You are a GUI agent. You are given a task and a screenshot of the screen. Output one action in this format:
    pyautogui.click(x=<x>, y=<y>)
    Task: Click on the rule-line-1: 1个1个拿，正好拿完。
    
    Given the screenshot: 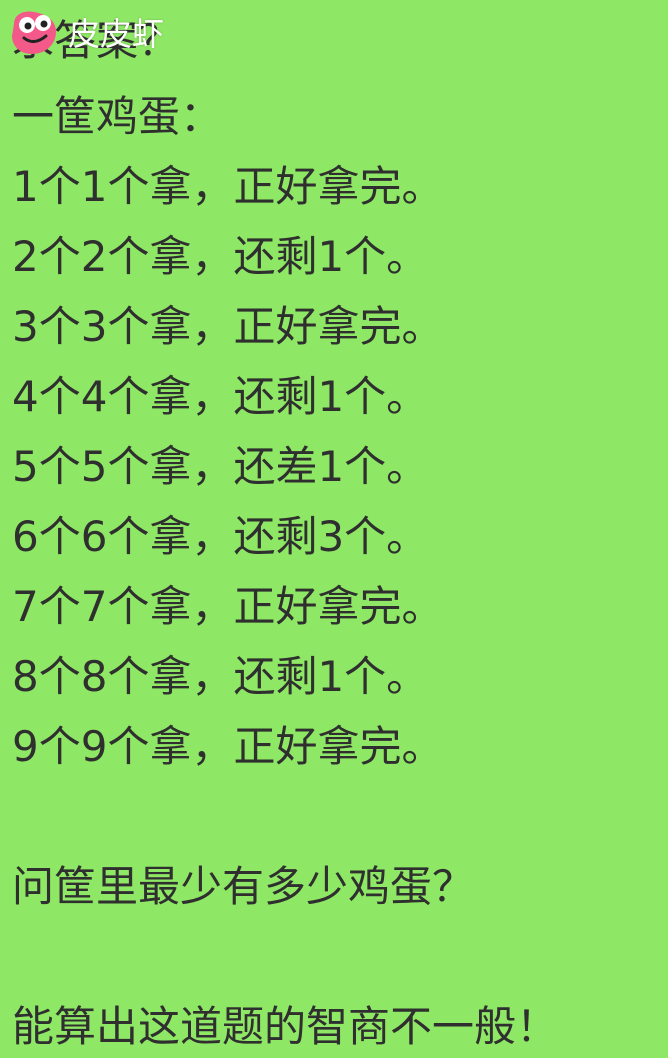 What is the action you would take?
    pyautogui.click(x=228, y=186)
    